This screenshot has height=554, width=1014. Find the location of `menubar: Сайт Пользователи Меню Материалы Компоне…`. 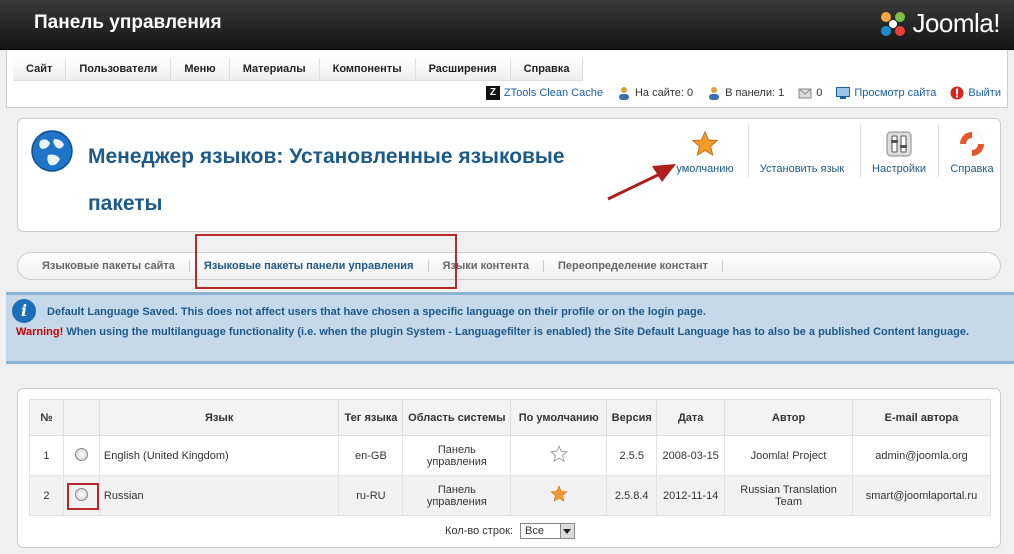

menubar: Сайт Пользователи Меню Материалы Компоне… is located at coordinates (507, 79).